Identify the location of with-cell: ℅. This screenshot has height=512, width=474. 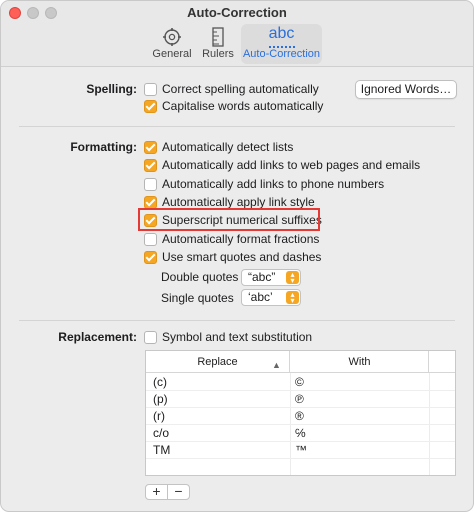
(300, 433).